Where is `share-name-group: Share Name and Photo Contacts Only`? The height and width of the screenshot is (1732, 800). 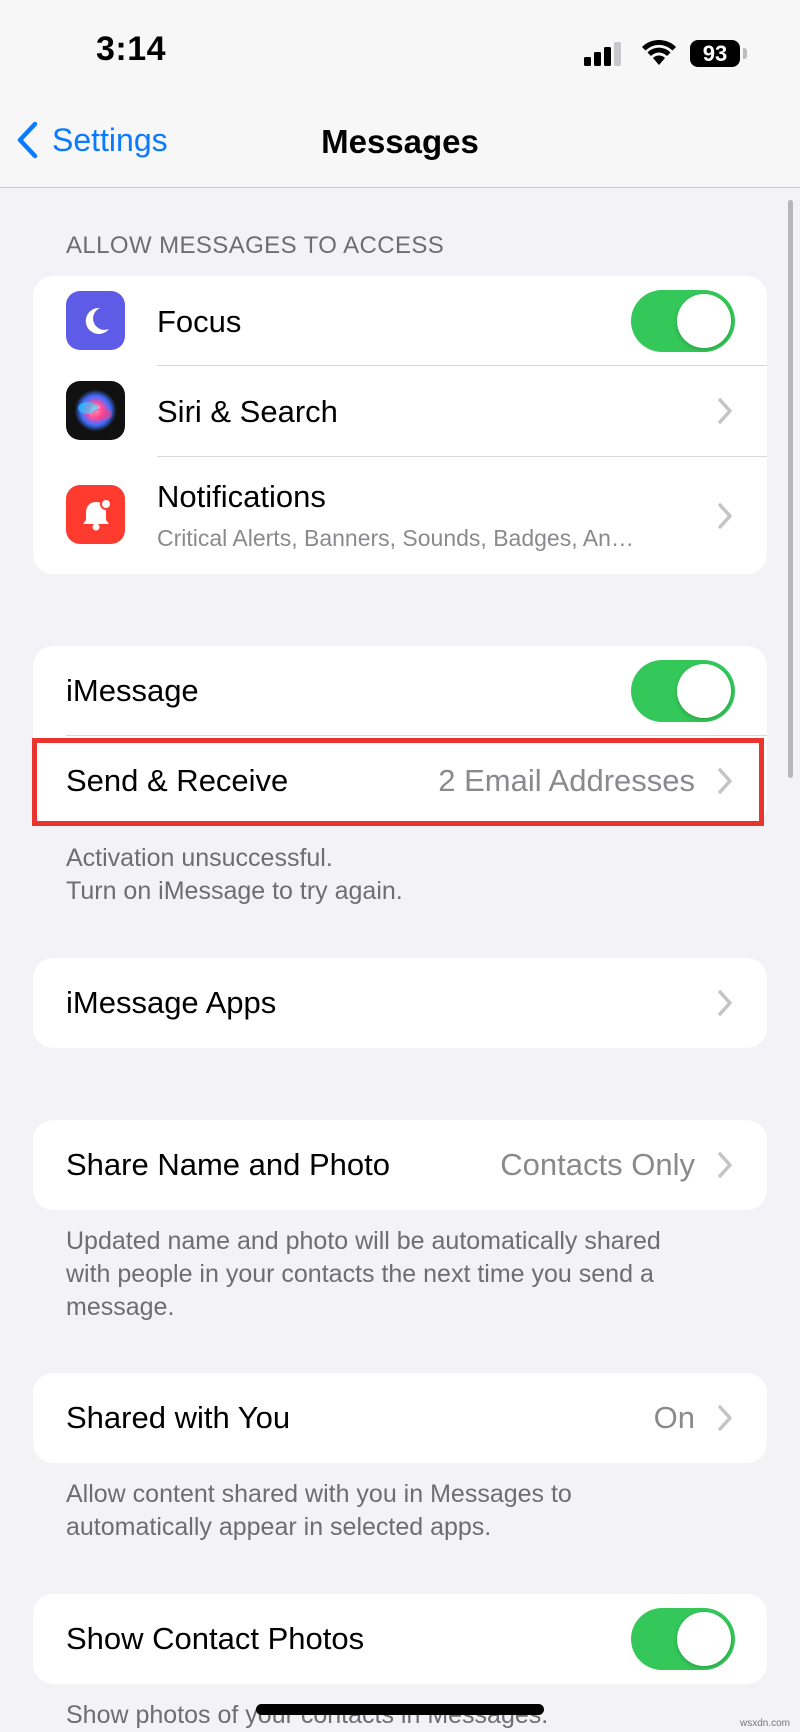
share-name-group: Share Name and Photo Contacts Only is located at coordinates (400, 1165).